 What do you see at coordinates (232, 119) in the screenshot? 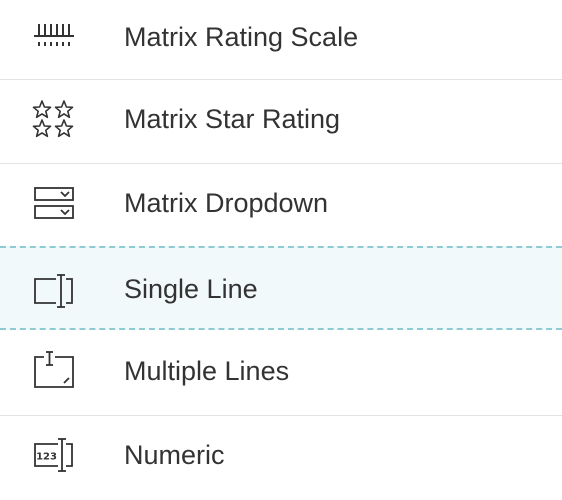
I see `question-type-label: Matrix Star Rating` at bounding box center [232, 119].